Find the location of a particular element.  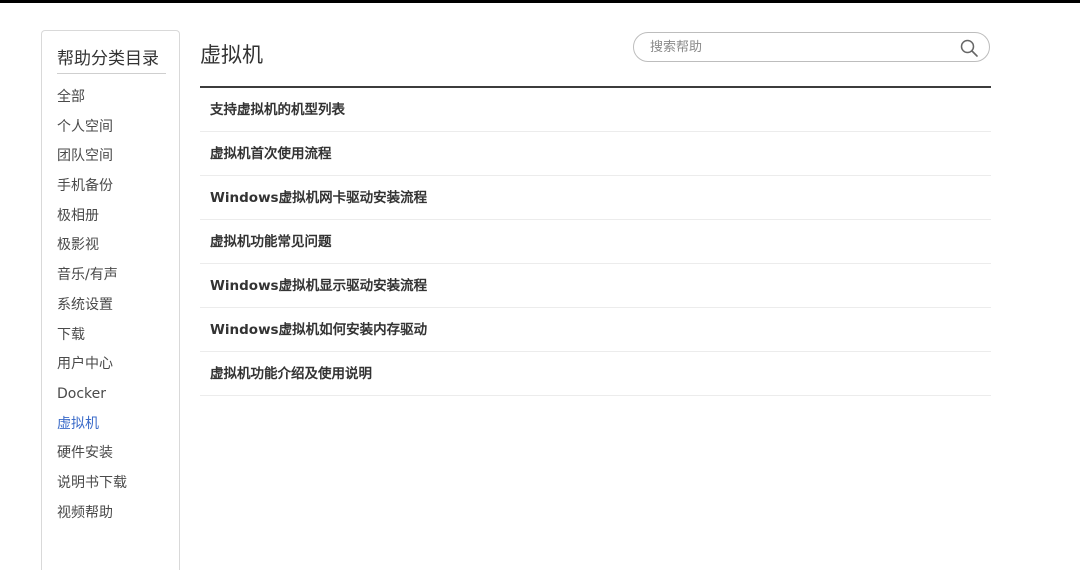

top-border is located at coordinates (540, 1).